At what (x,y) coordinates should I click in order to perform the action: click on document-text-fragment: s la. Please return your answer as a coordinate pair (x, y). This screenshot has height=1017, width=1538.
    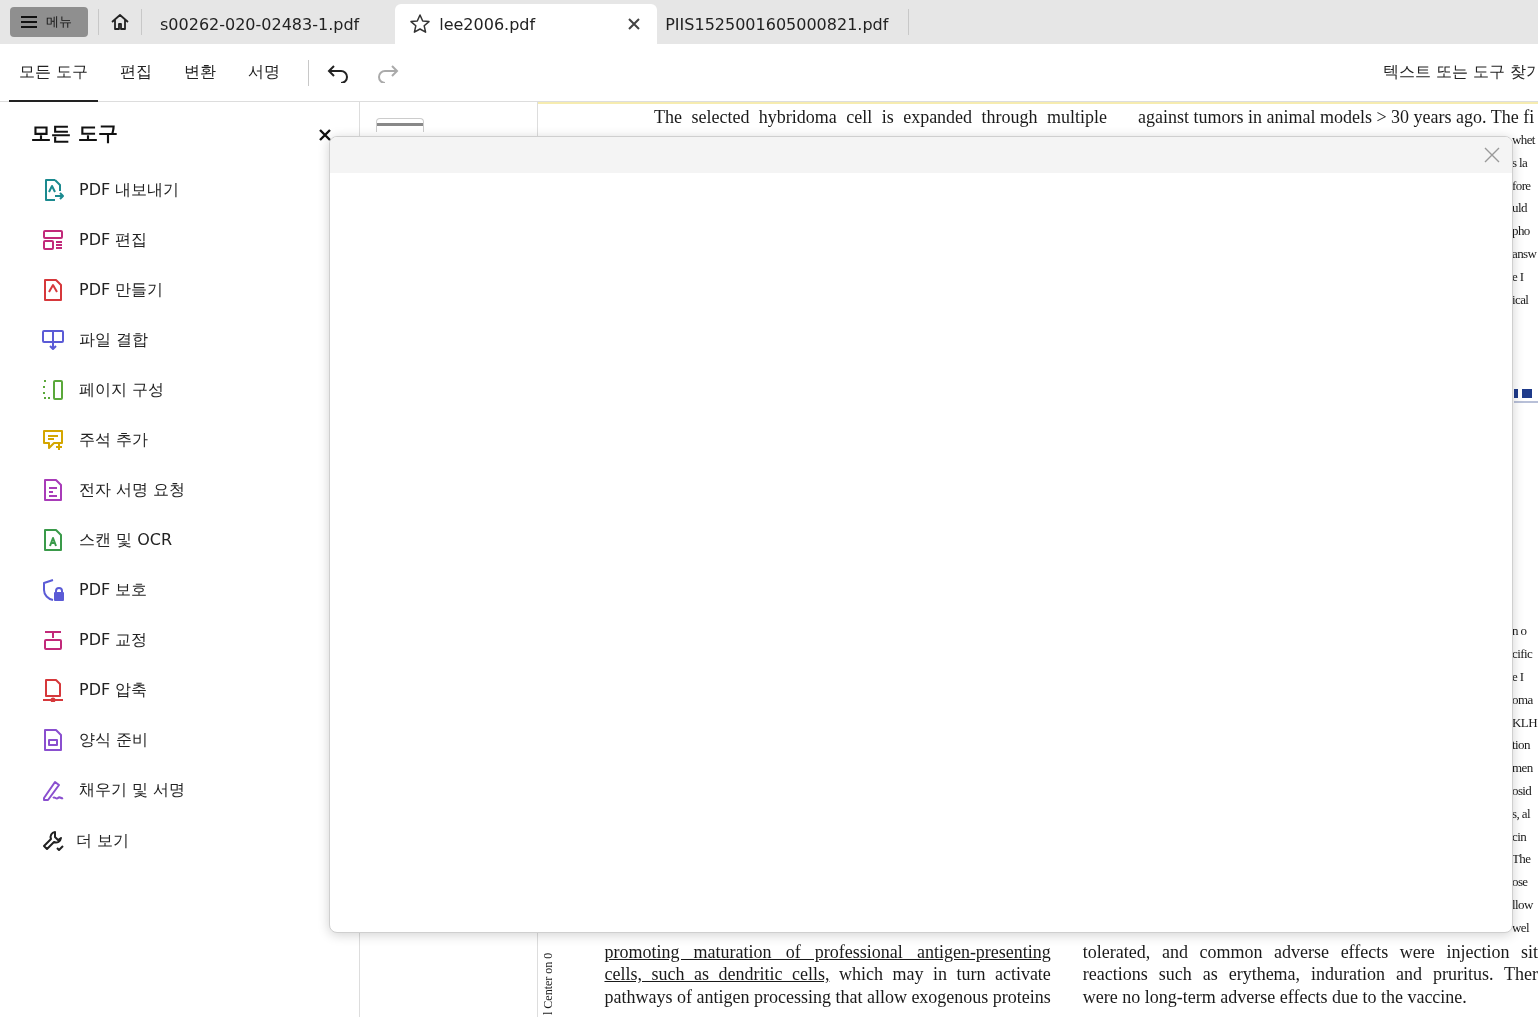
    Looking at the image, I should click on (1520, 162).